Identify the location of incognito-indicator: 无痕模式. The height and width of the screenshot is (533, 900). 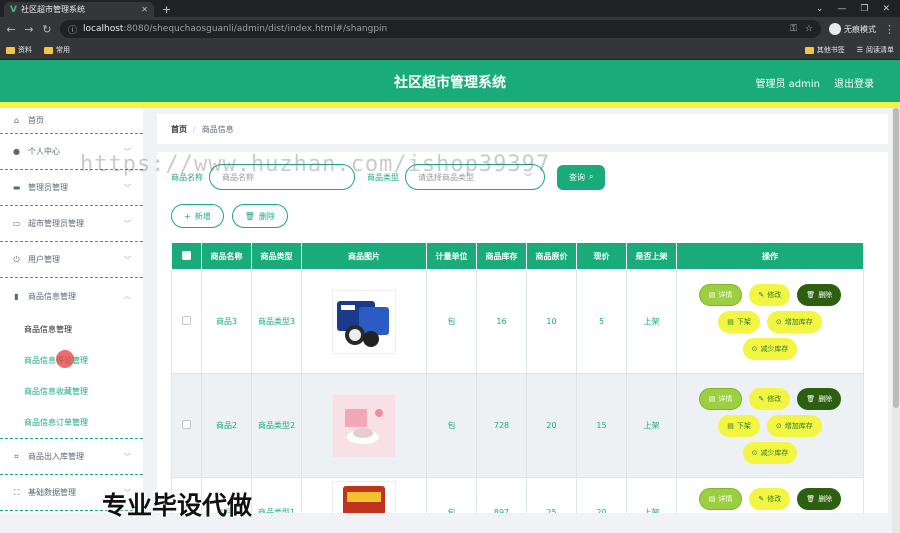
(852, 29).